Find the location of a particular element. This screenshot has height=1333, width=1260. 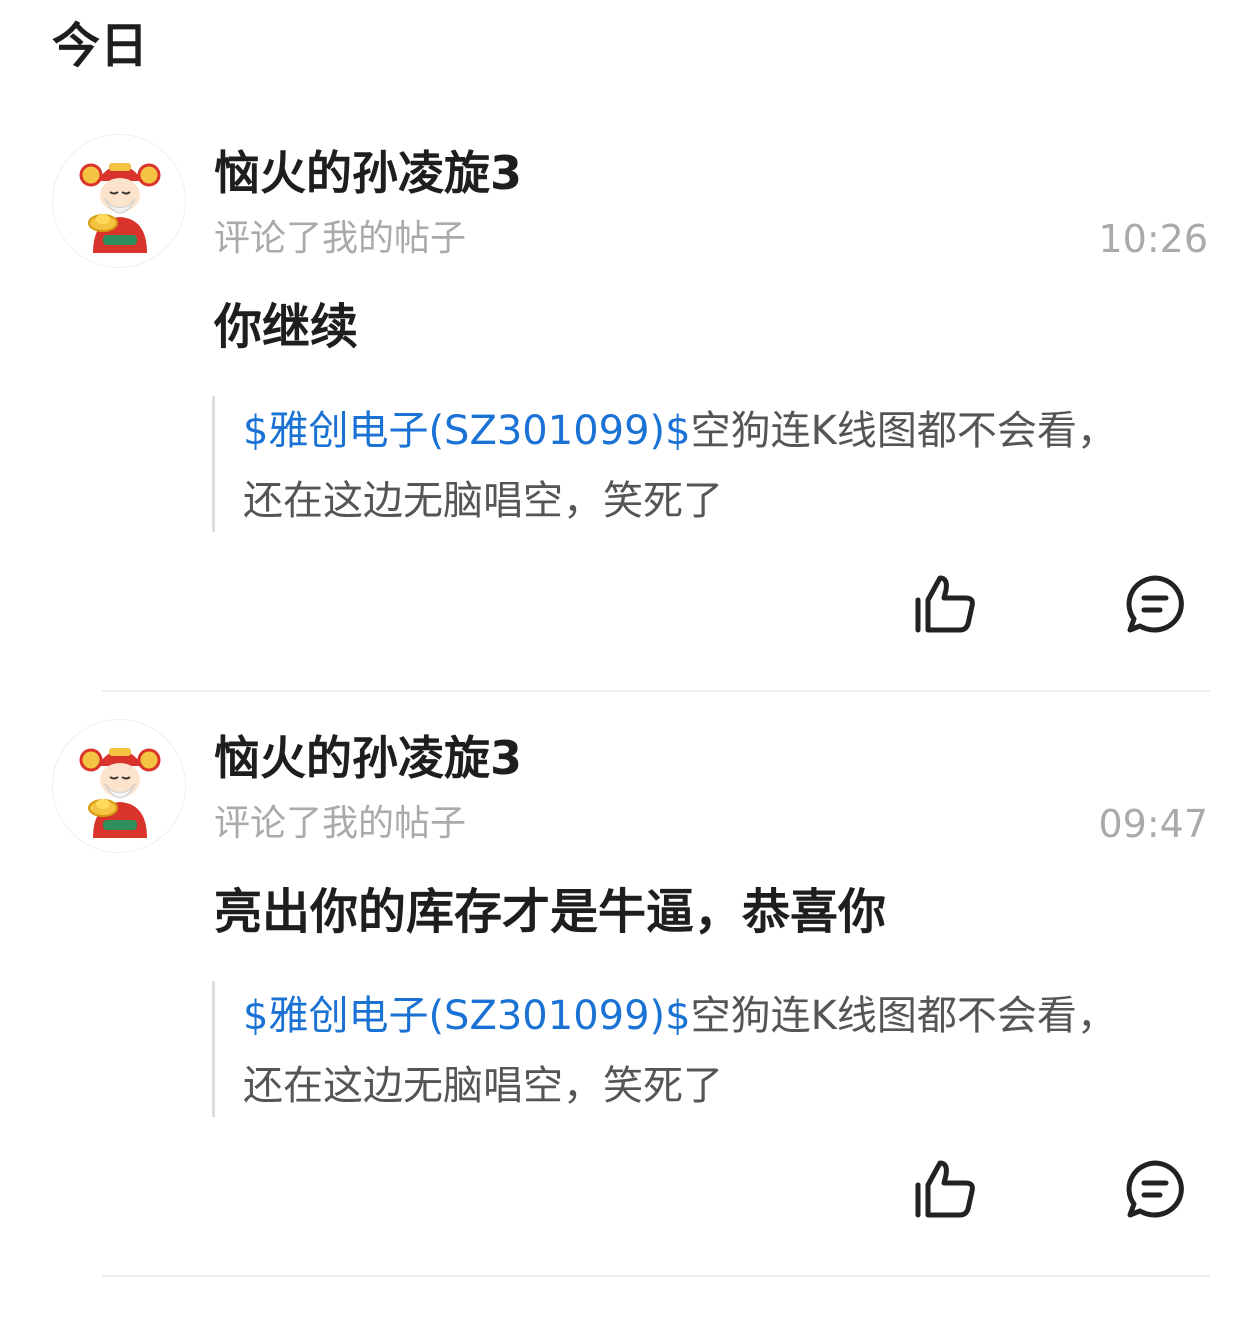

comment-text: 亮出你的库存才是牛逼，恭喜你 is located at coordinates (550, 912).